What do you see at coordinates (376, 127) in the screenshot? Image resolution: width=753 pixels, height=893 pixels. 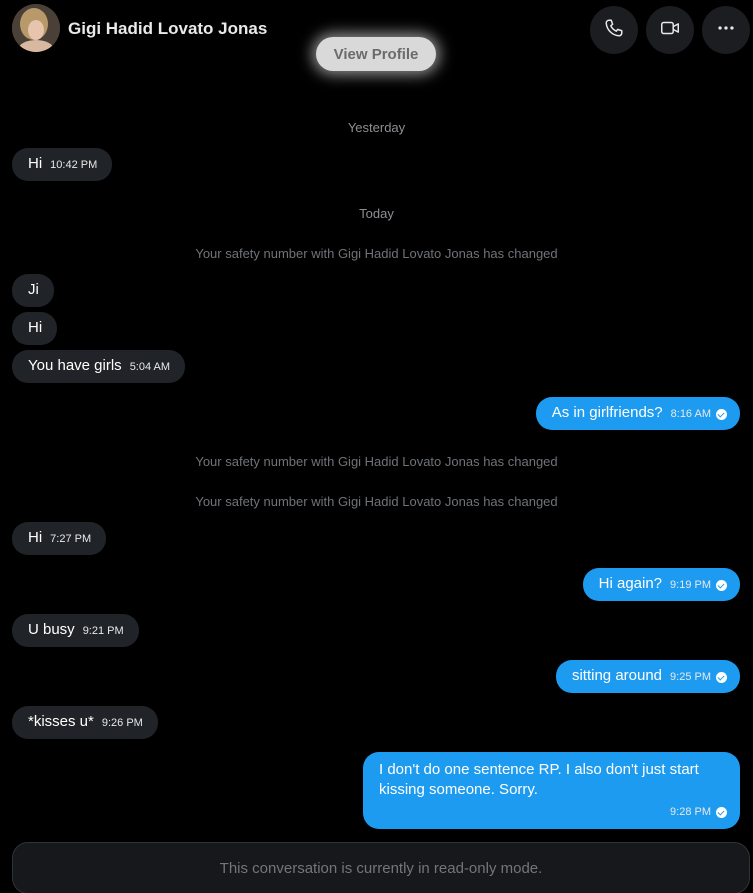 I see `date-divider-yesterday: Yesterday` at bounding box center [376, 127].